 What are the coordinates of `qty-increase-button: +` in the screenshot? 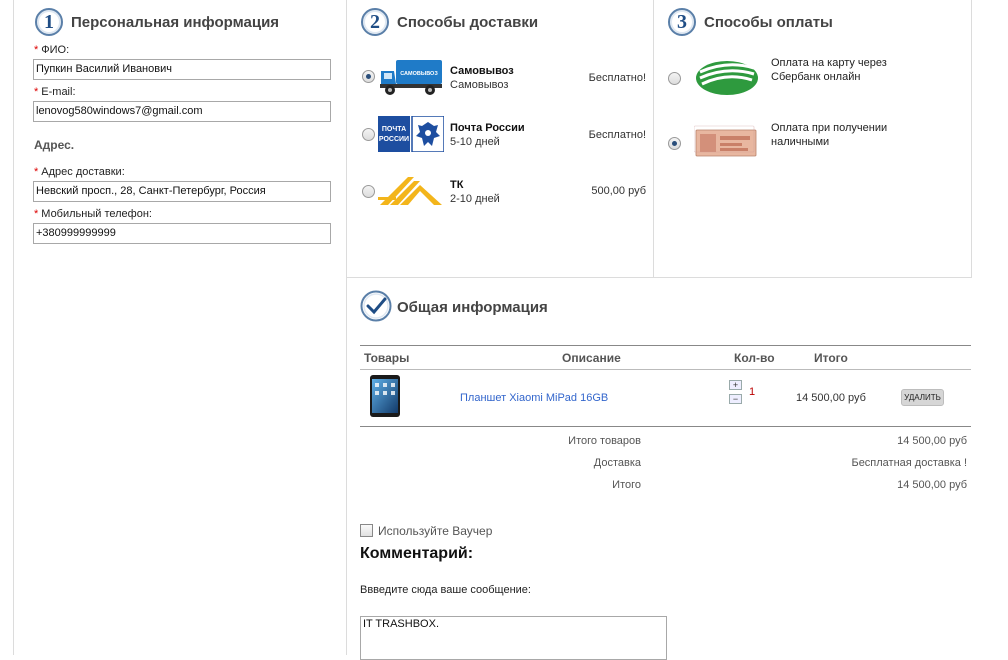 It's located at (735, 385).